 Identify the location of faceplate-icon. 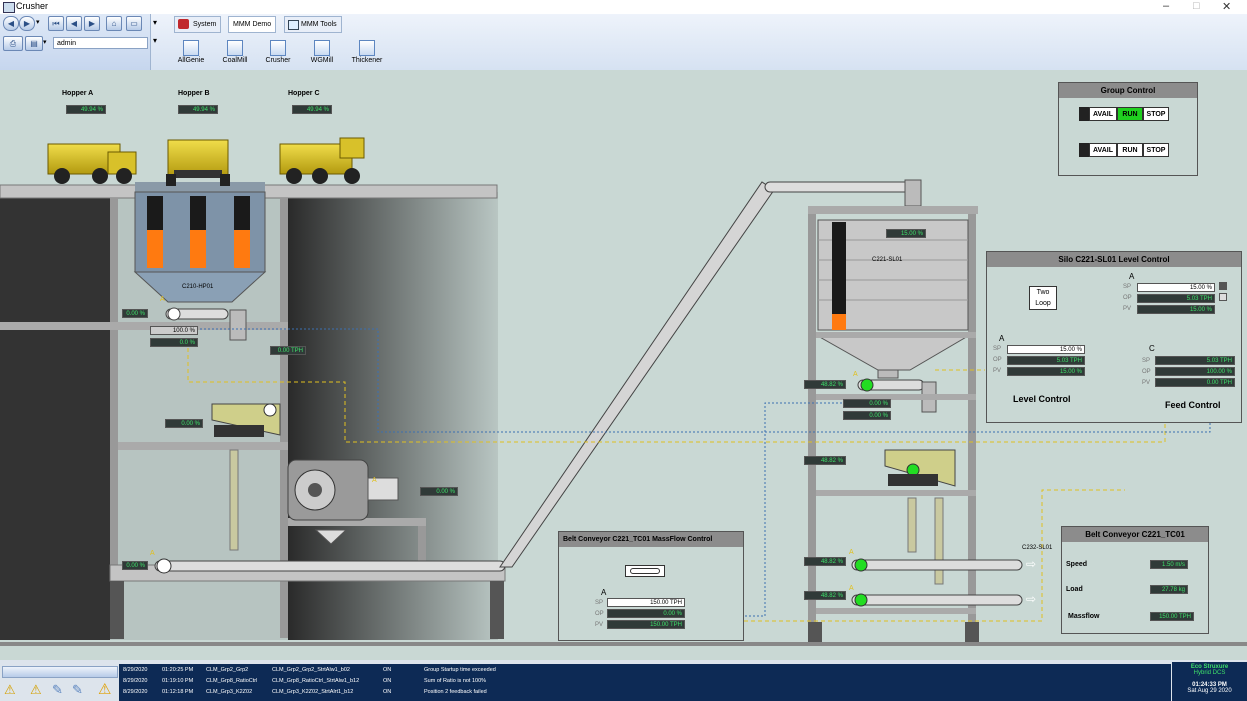
(1223, 297).